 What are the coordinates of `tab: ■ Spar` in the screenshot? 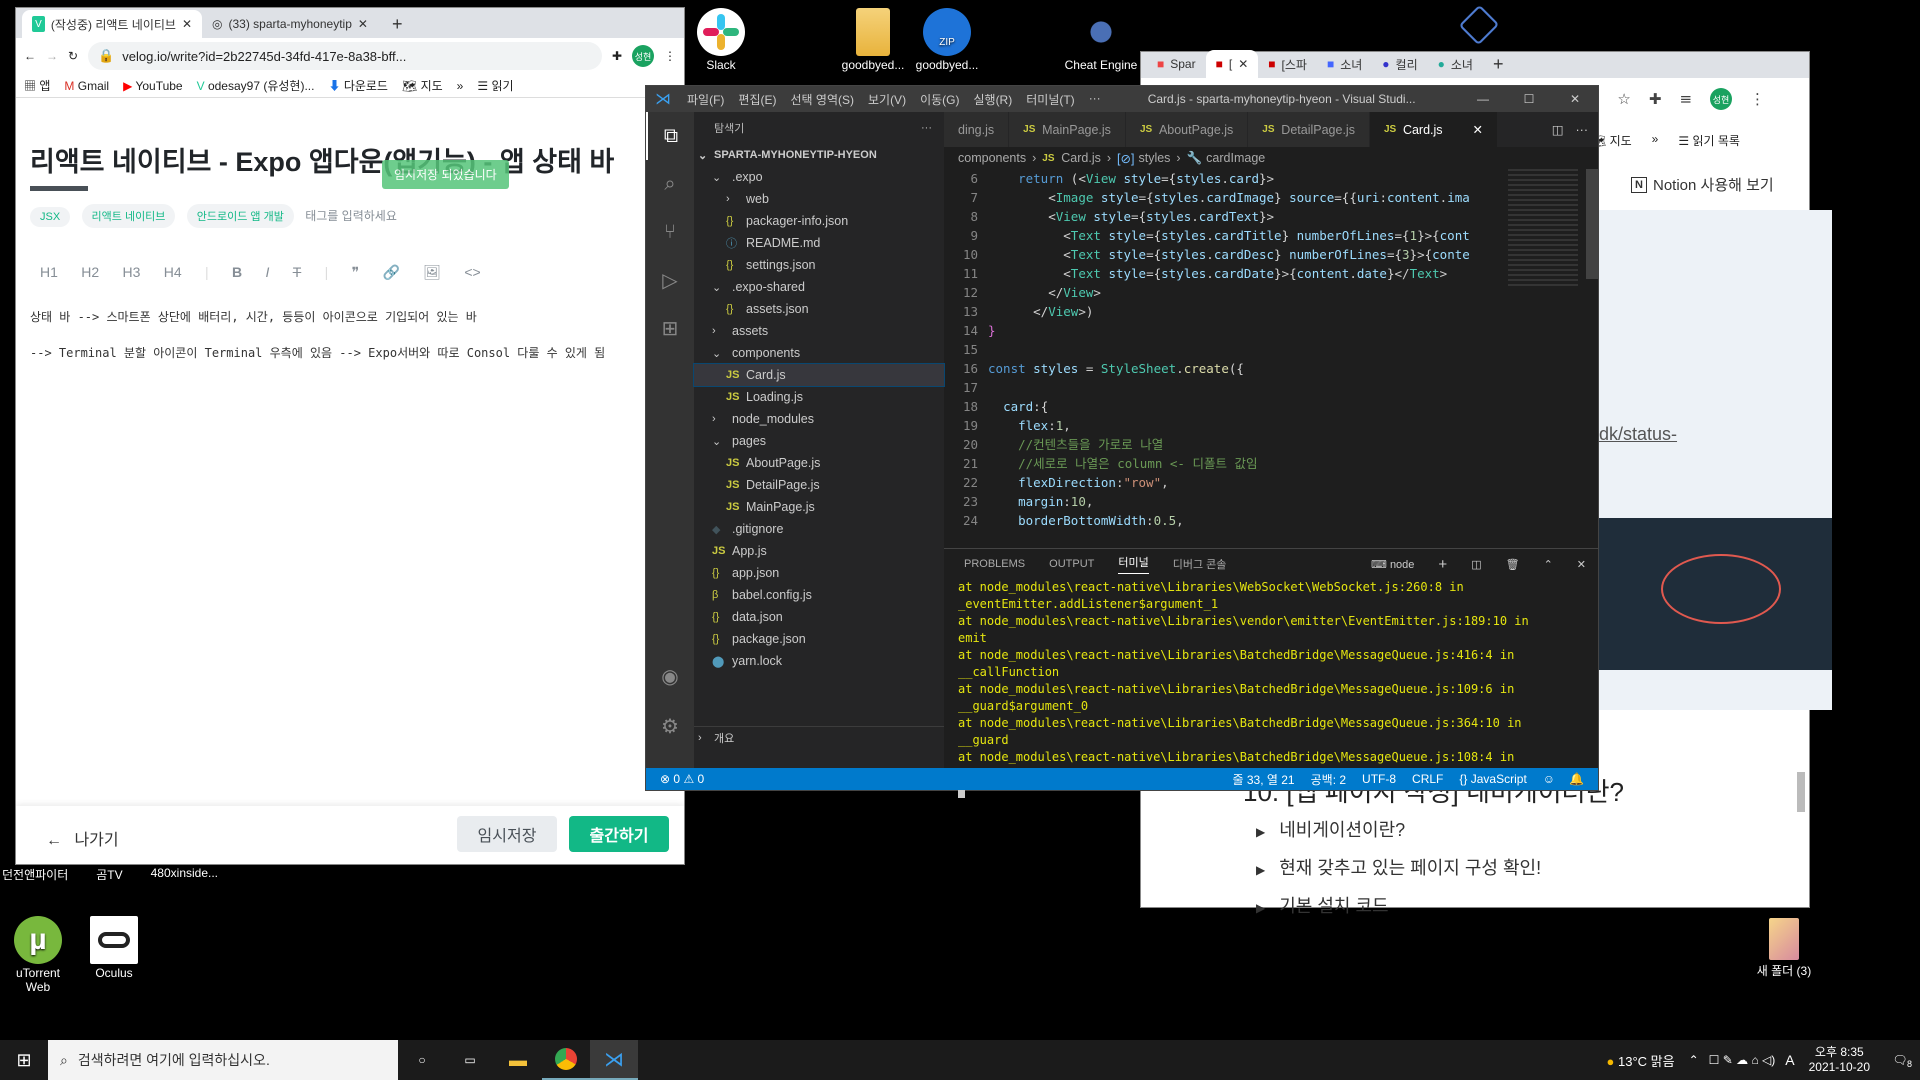 It's located at (1176, 64).